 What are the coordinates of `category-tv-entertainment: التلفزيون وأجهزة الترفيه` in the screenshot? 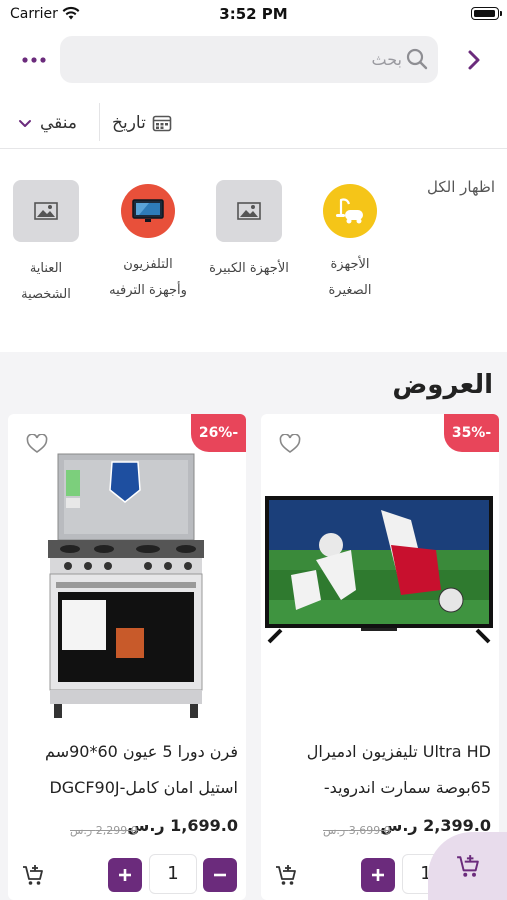 It's located at (148, 242).